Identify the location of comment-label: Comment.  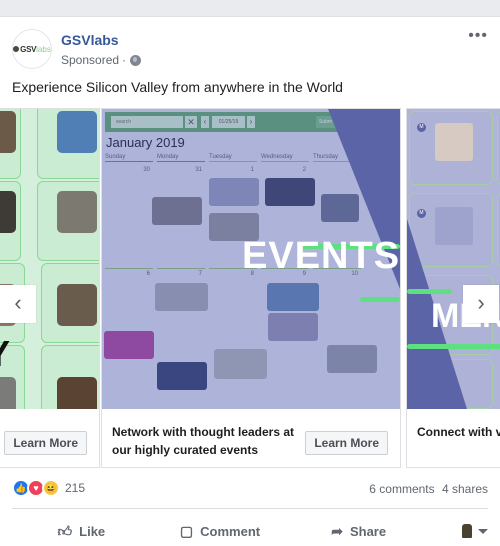
(230, 531).